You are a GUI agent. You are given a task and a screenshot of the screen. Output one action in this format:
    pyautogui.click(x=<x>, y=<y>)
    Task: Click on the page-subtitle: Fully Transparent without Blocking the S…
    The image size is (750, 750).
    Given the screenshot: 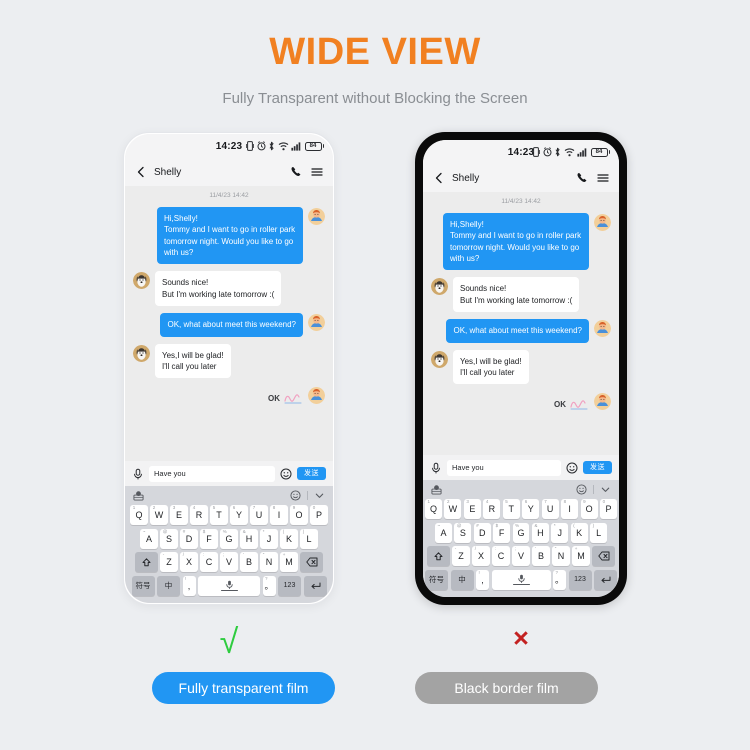 What is the action you would take?
    pyautogui.click(x=375, y=98)
    